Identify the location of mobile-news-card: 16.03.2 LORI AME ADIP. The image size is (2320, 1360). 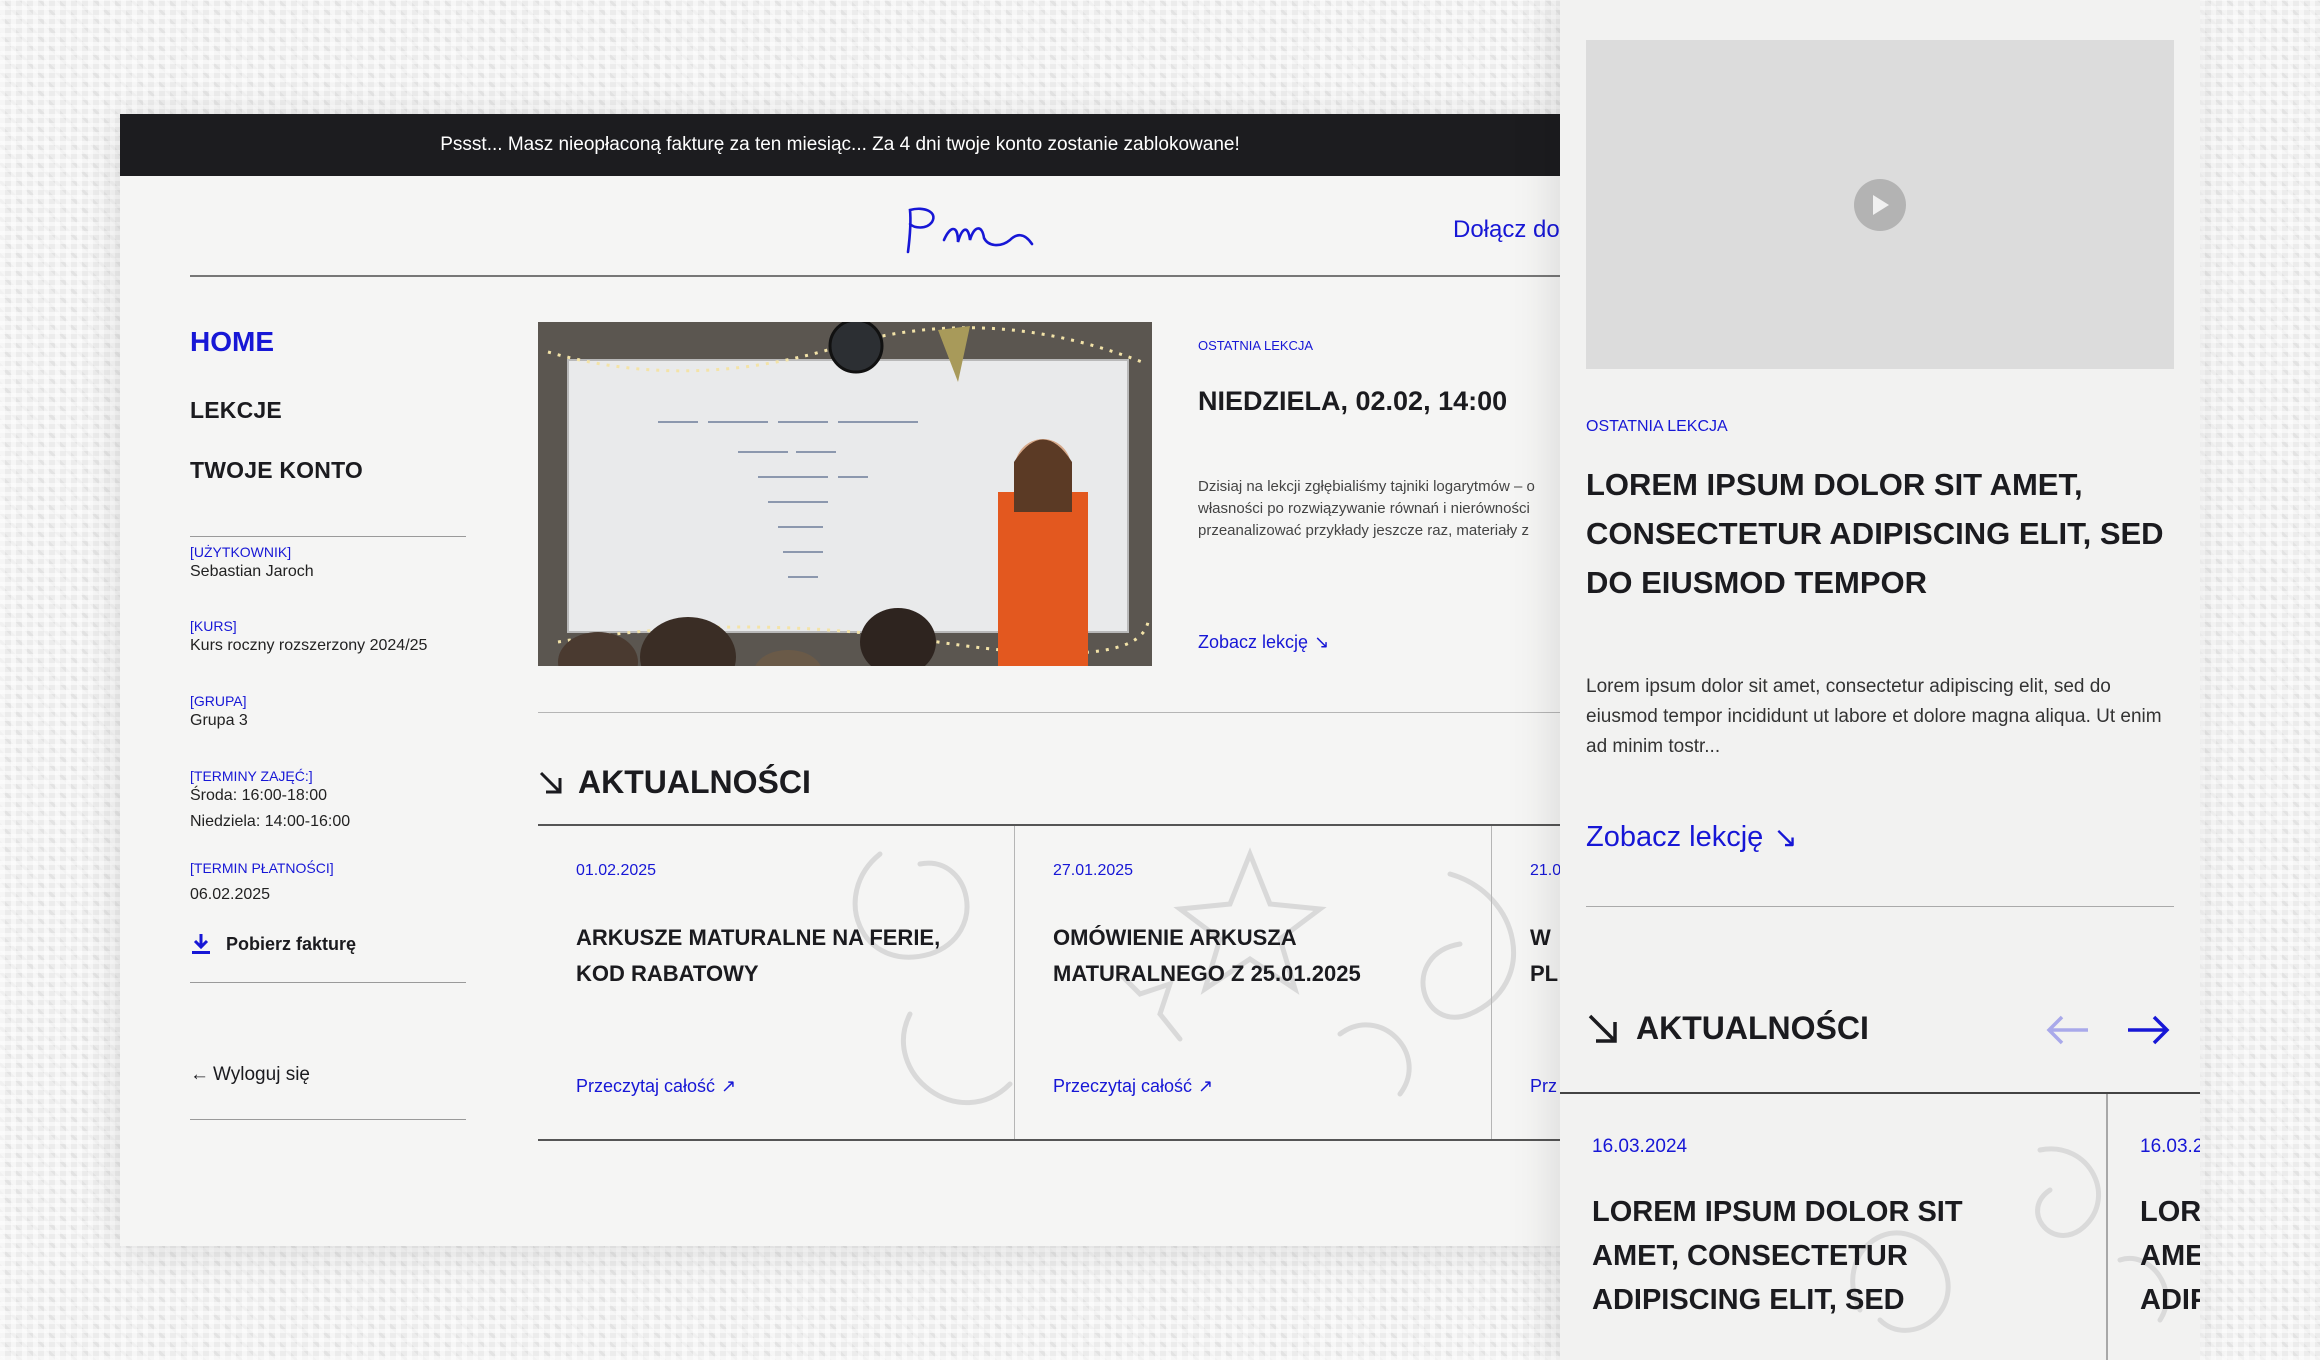
(2155, 1227).